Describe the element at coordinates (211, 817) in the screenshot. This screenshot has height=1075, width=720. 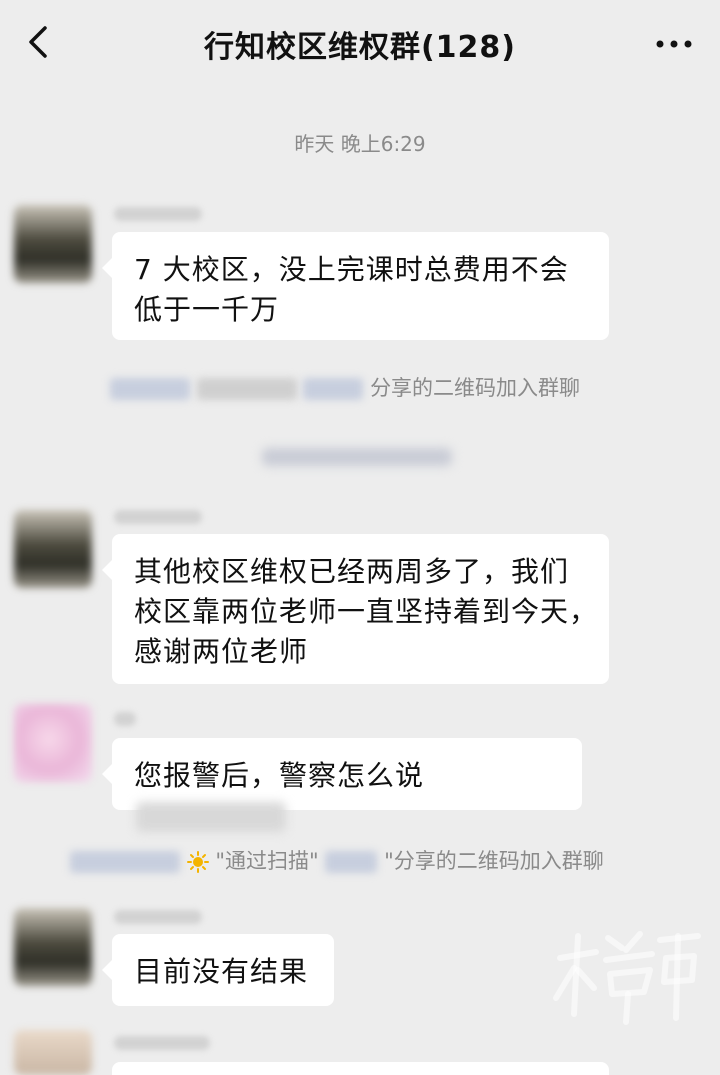
I see `blurred-text` at that location.